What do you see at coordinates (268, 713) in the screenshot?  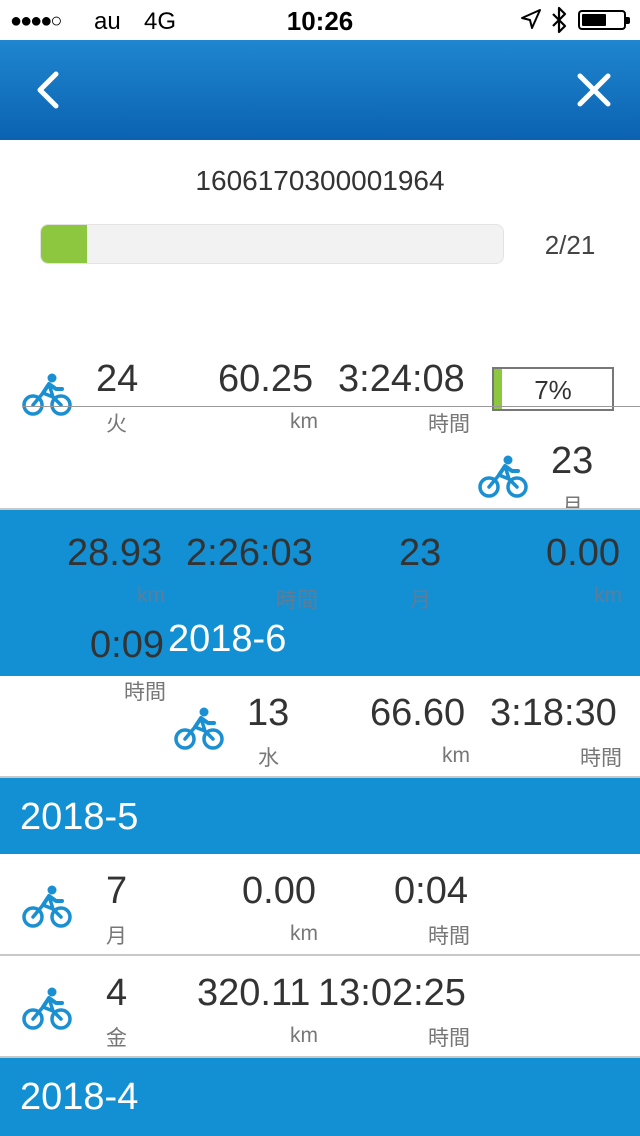 I see `activity-day: 13` at bounding box center [268, 713].